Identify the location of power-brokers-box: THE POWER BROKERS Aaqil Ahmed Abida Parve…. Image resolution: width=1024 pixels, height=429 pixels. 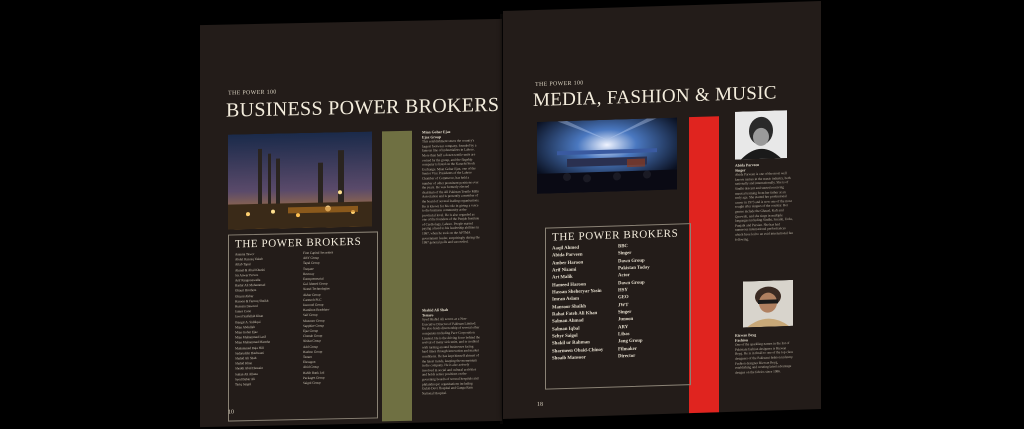
(618, 306).